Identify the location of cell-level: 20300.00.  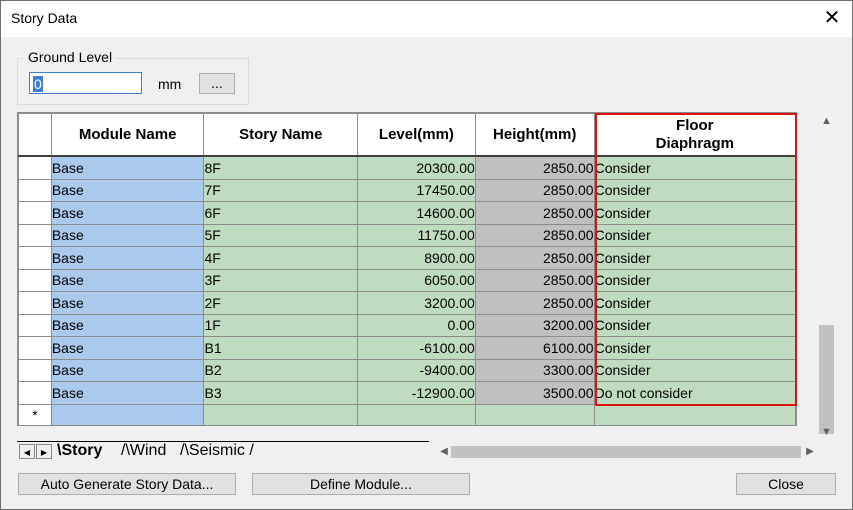
(416, 167).